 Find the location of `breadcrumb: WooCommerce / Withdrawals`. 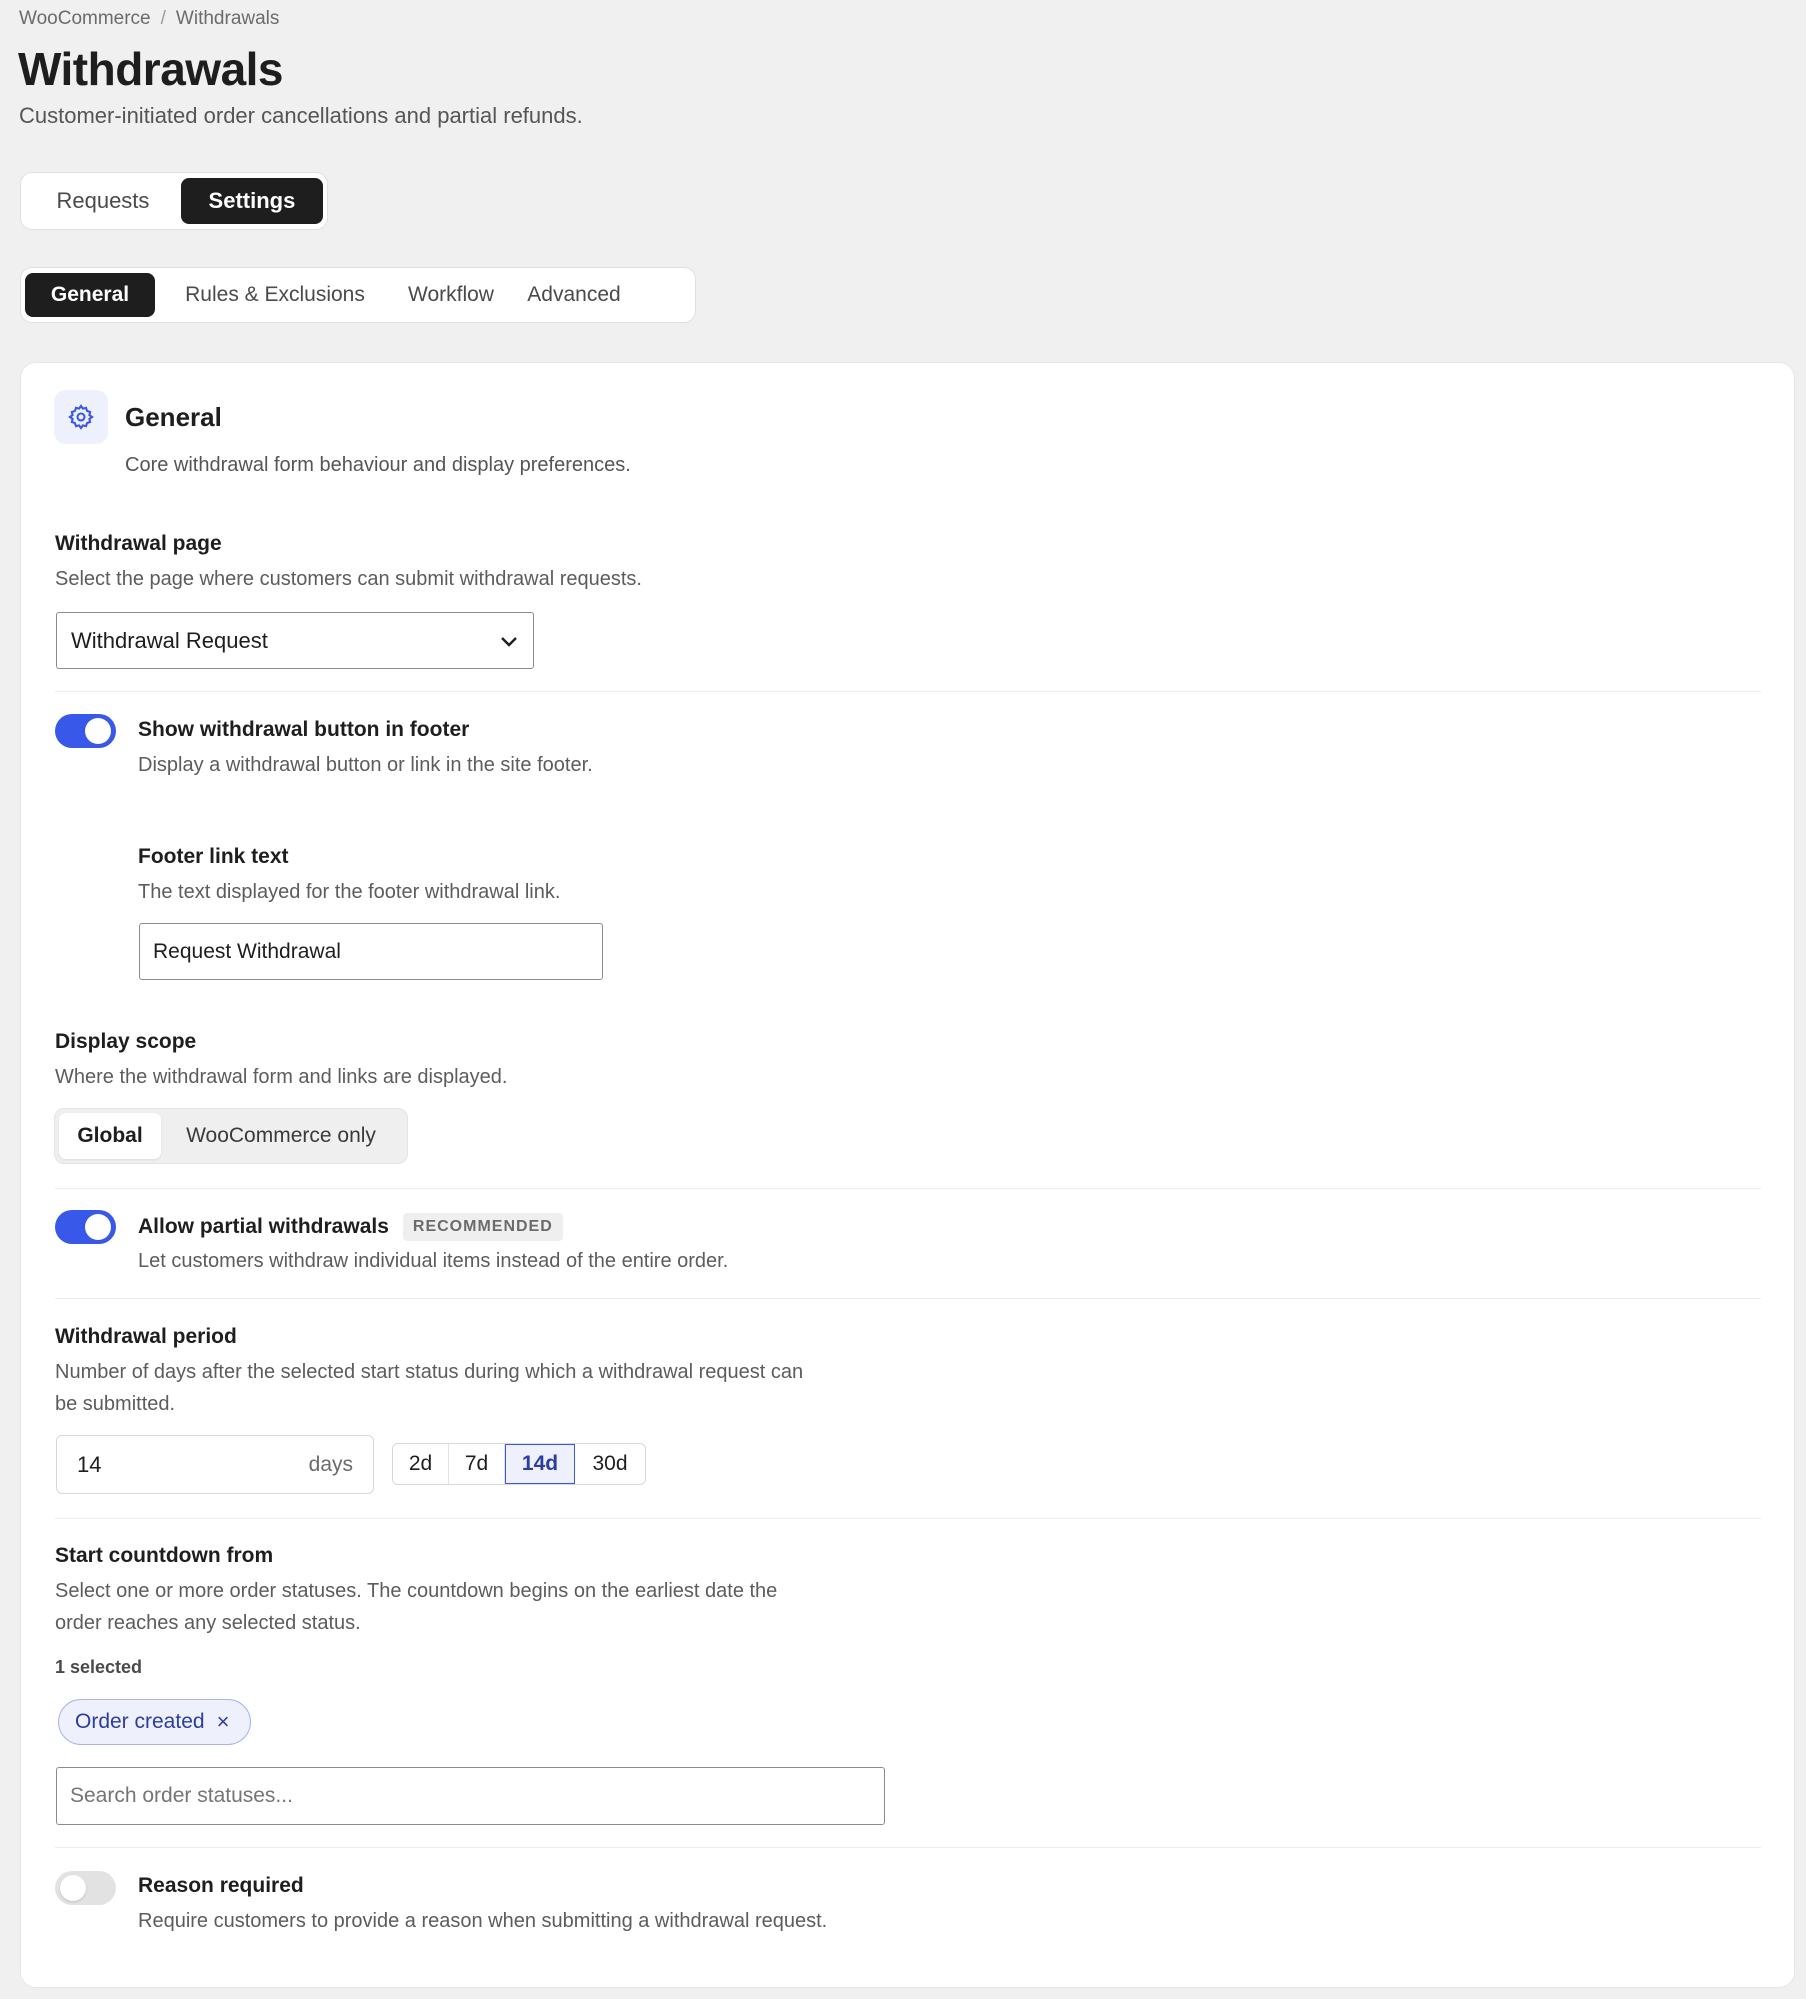

breadcrumb: WooCommerce / Withdrawals is located at coordinates (149, 19).